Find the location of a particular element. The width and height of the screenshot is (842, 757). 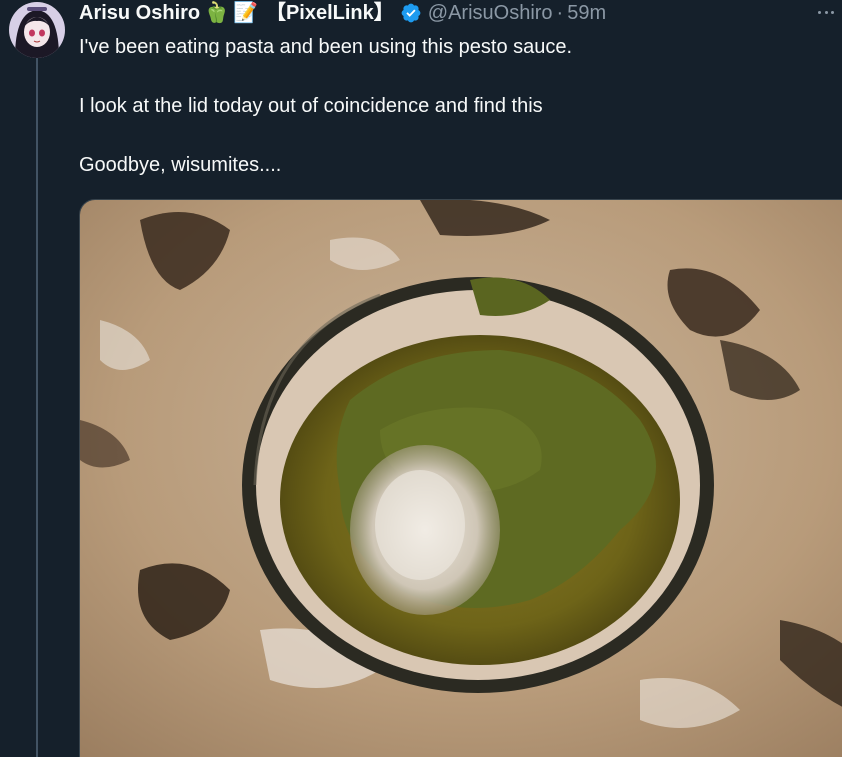

display-name: Arisu Oshiro is located at coordinates (139, 13).